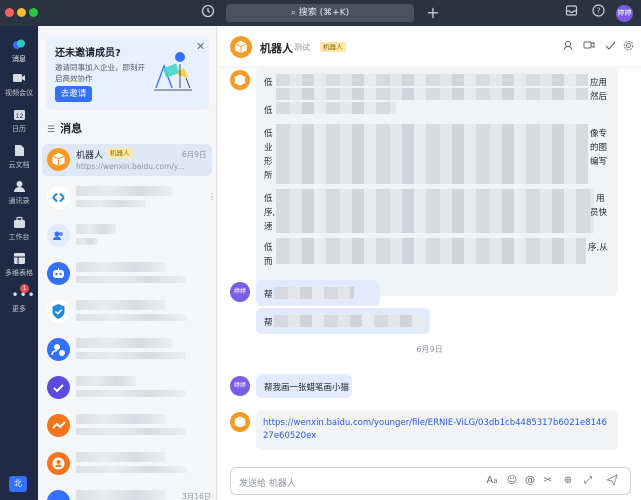 This screenshot has width=641, height=500. Describe the element at coordinates (568, 481) in the screenshot. I see `plus-circle-icon: ⊕` at that location.